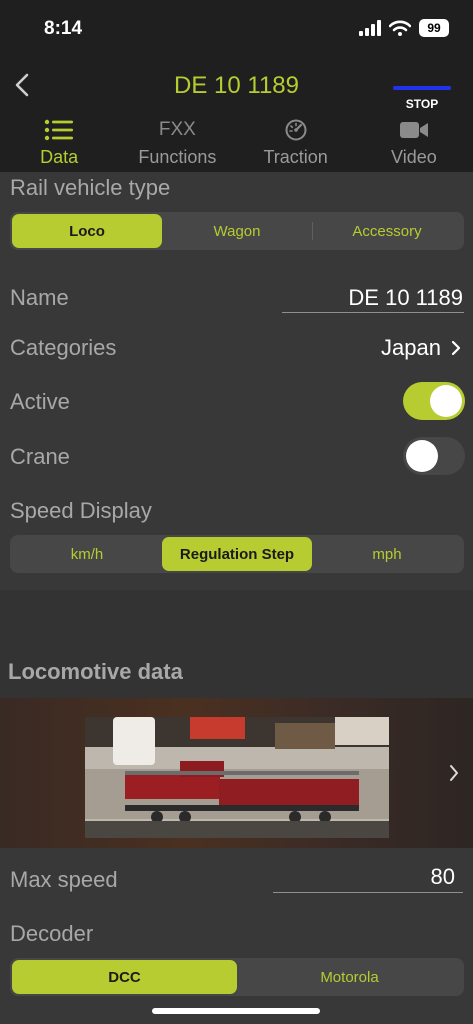  Describe the element at coordinates (177, 141) in the screenshot. I see `tab-functions: FXX Functions` at that location.